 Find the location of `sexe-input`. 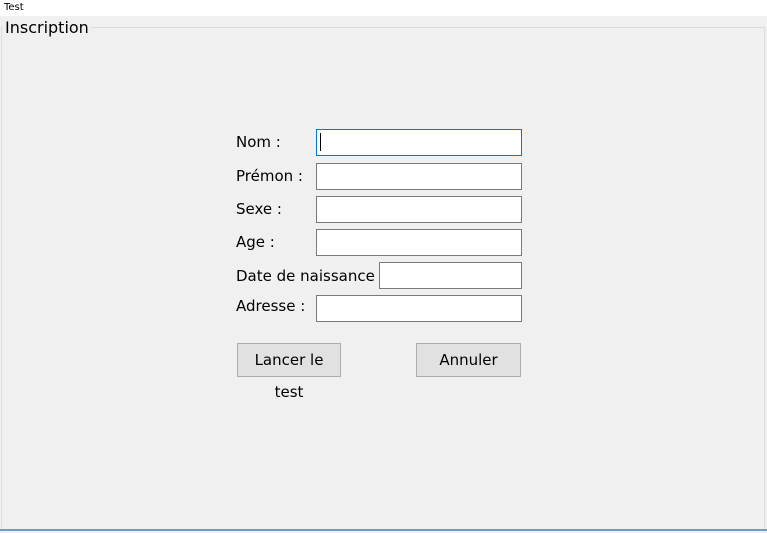

sexe-input is located at coordinates (419, 209).